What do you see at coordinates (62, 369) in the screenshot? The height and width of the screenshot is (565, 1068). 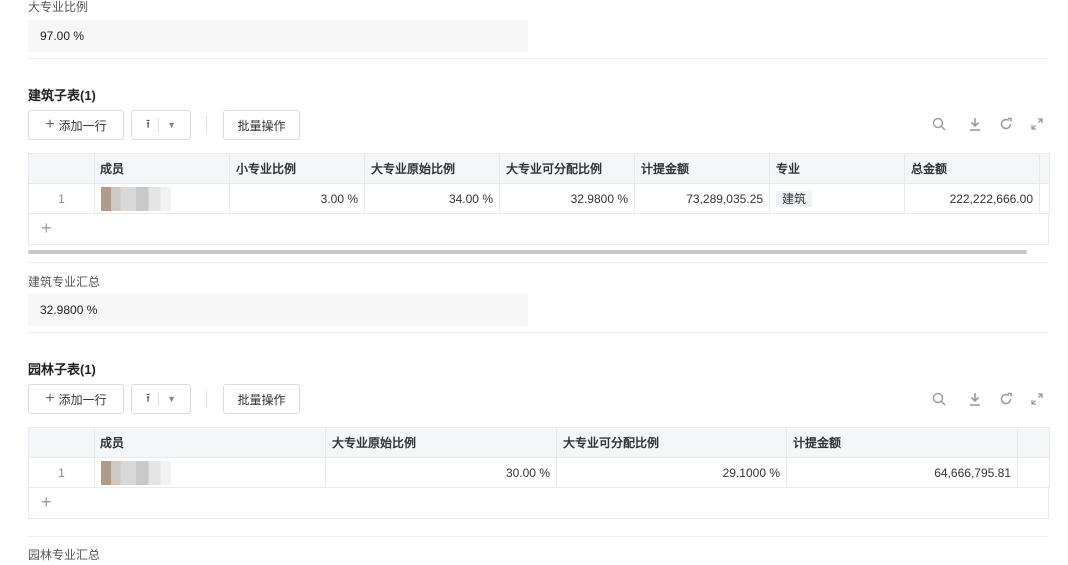 I see `table2-title: 园林子表(1)` at bounding box center [62, 369].